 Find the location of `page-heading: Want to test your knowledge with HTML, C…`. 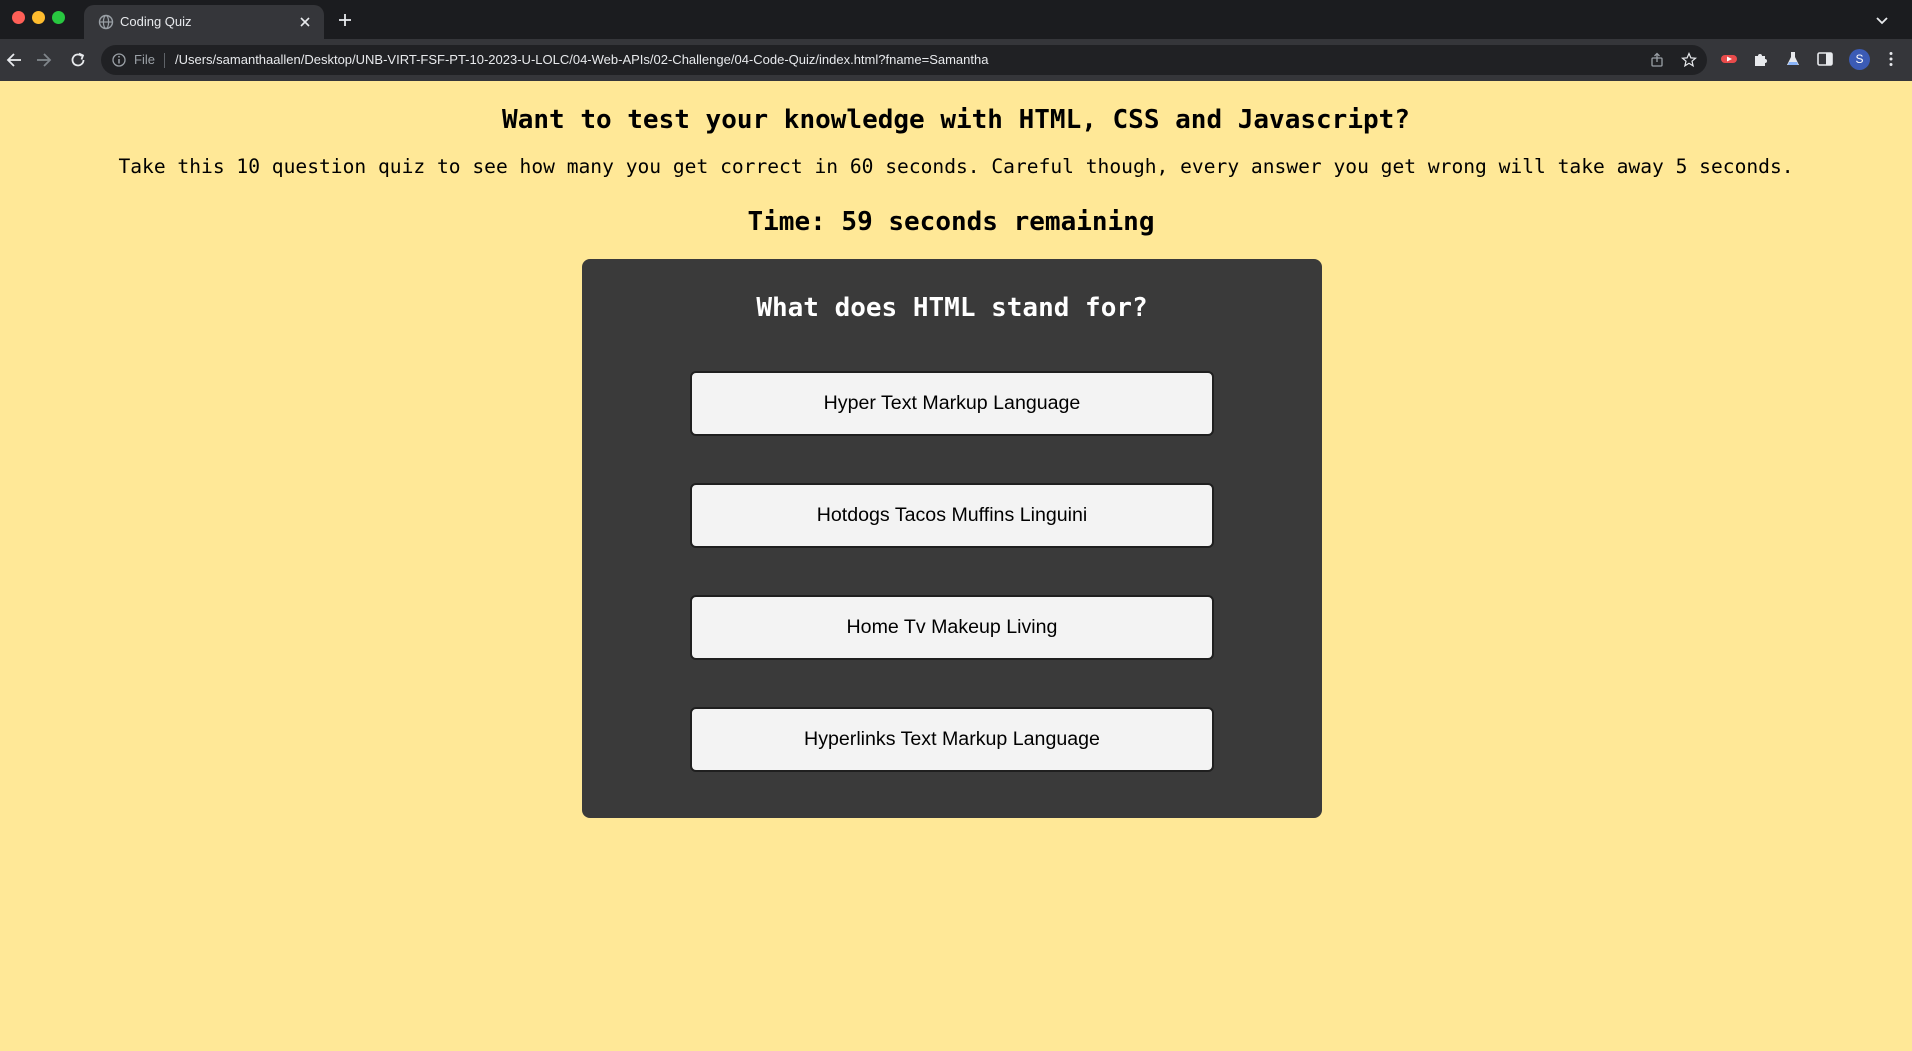

page-heading: Want to test your knowledge with HTML, C… is located at coordinates (956, 120).